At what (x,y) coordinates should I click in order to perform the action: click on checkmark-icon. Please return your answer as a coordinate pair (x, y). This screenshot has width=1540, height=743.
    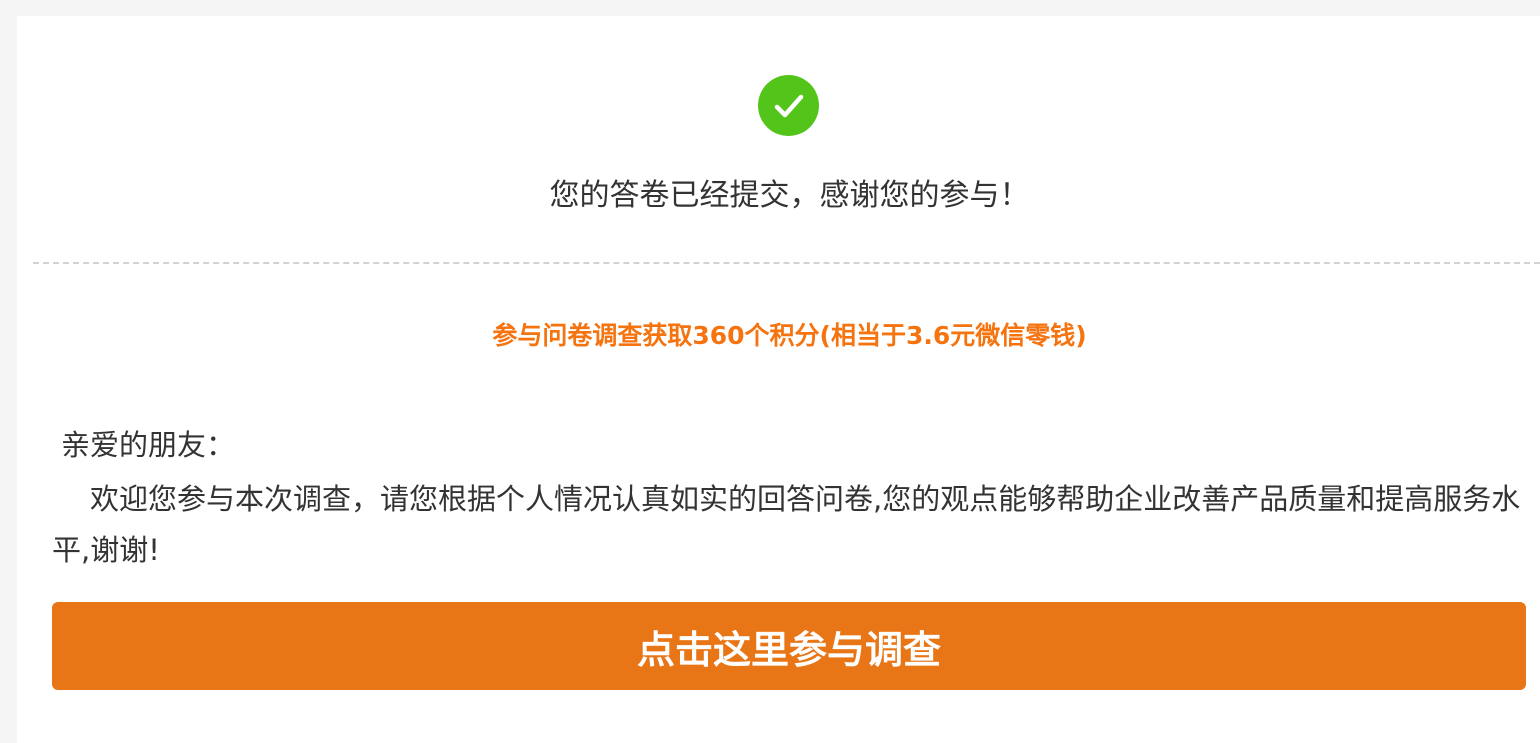
    Looking at the image, I should click on (788, 105).